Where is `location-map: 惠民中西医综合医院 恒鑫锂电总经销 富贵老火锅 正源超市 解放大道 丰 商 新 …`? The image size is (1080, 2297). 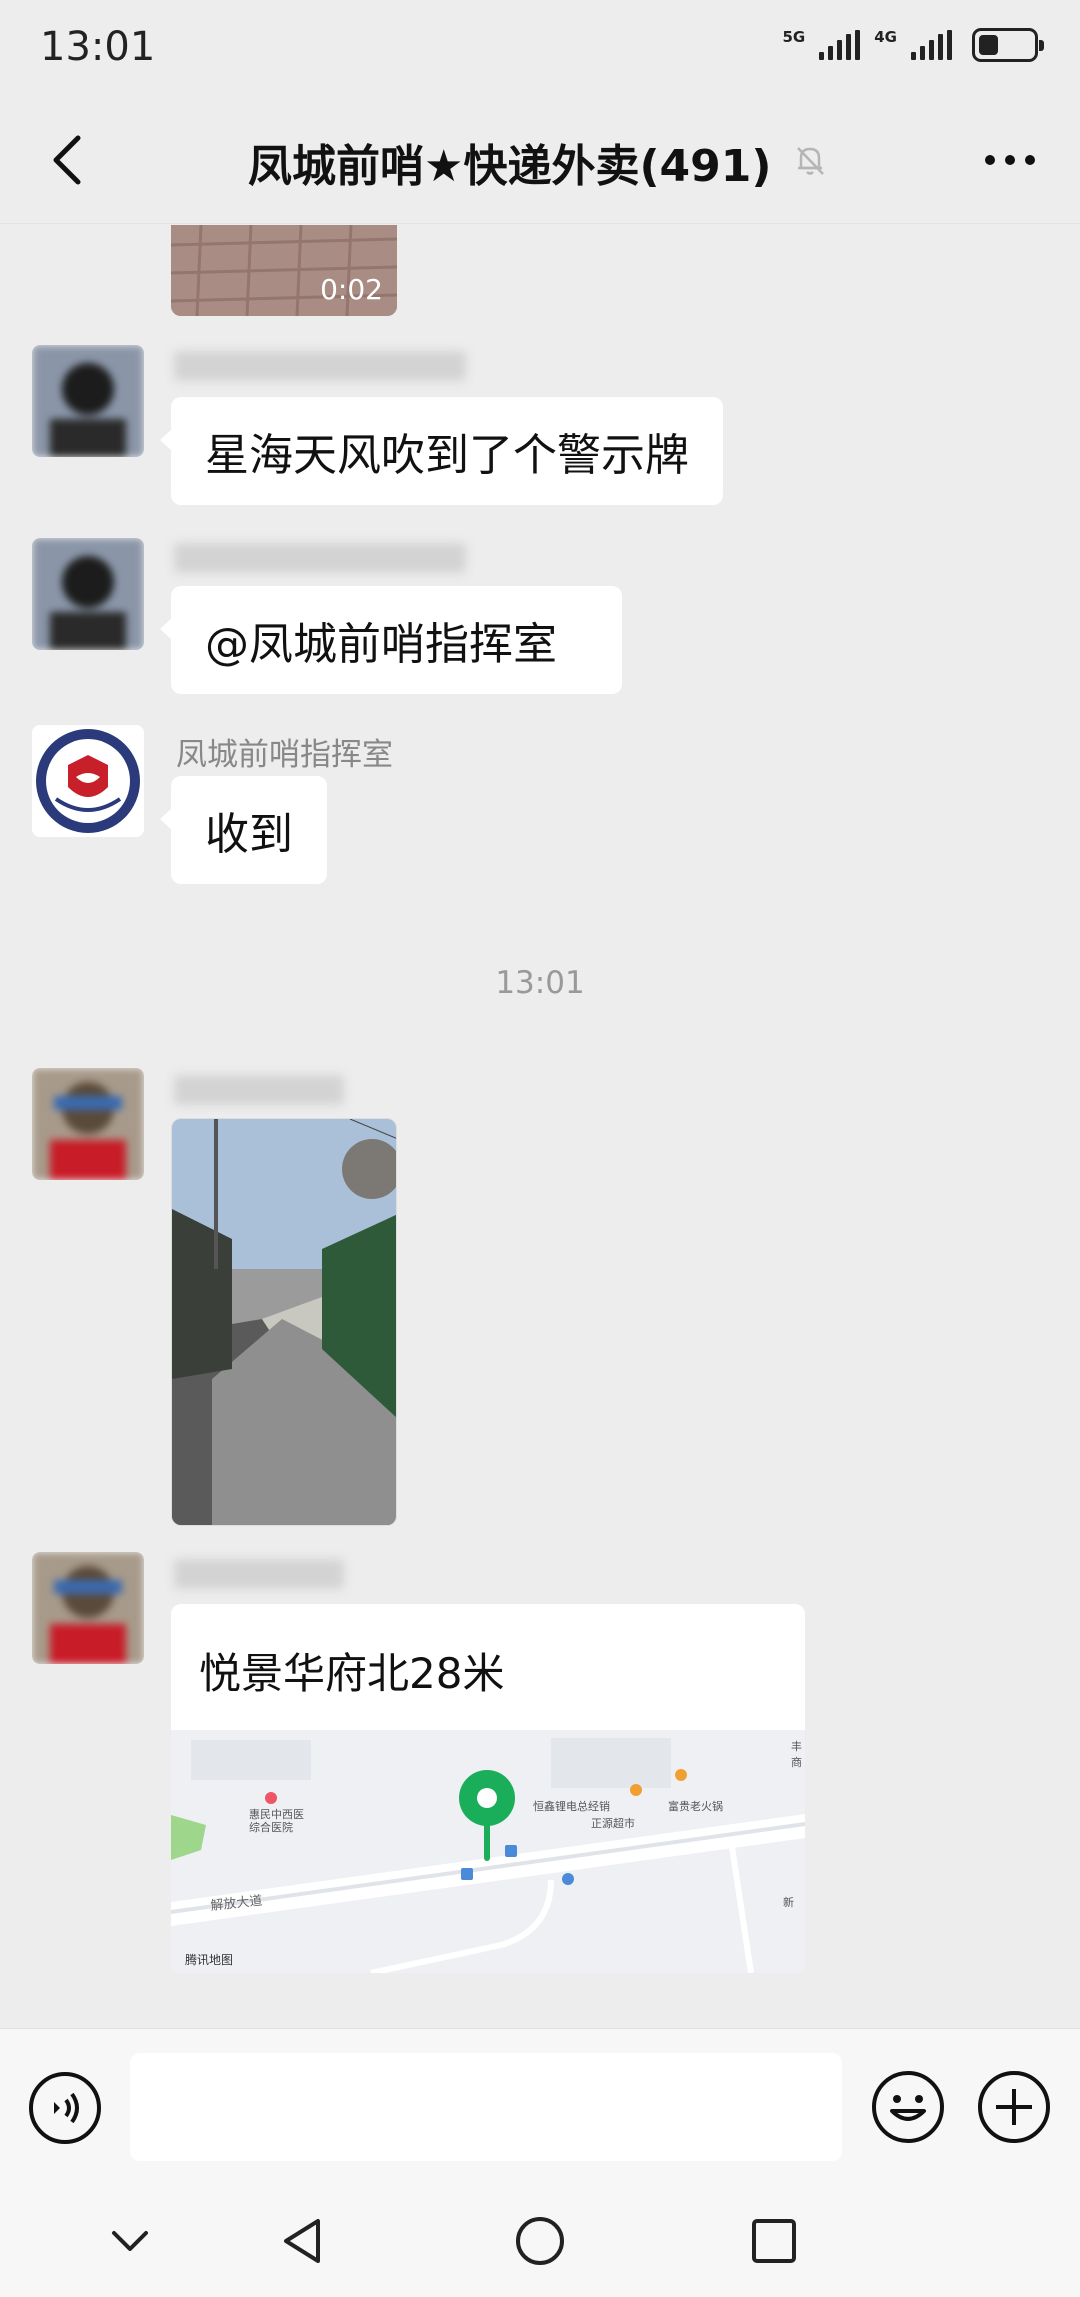 location-map: 惠民中西医综合医院 恒鑫锂电总经销 富贵老火锅 正源超市 解放大道 丰 商 新 … is located at coordinates (488, 1851).